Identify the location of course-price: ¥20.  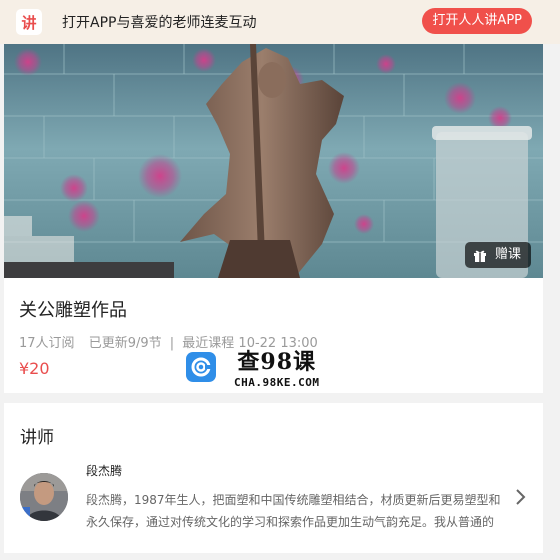
(34, 368).